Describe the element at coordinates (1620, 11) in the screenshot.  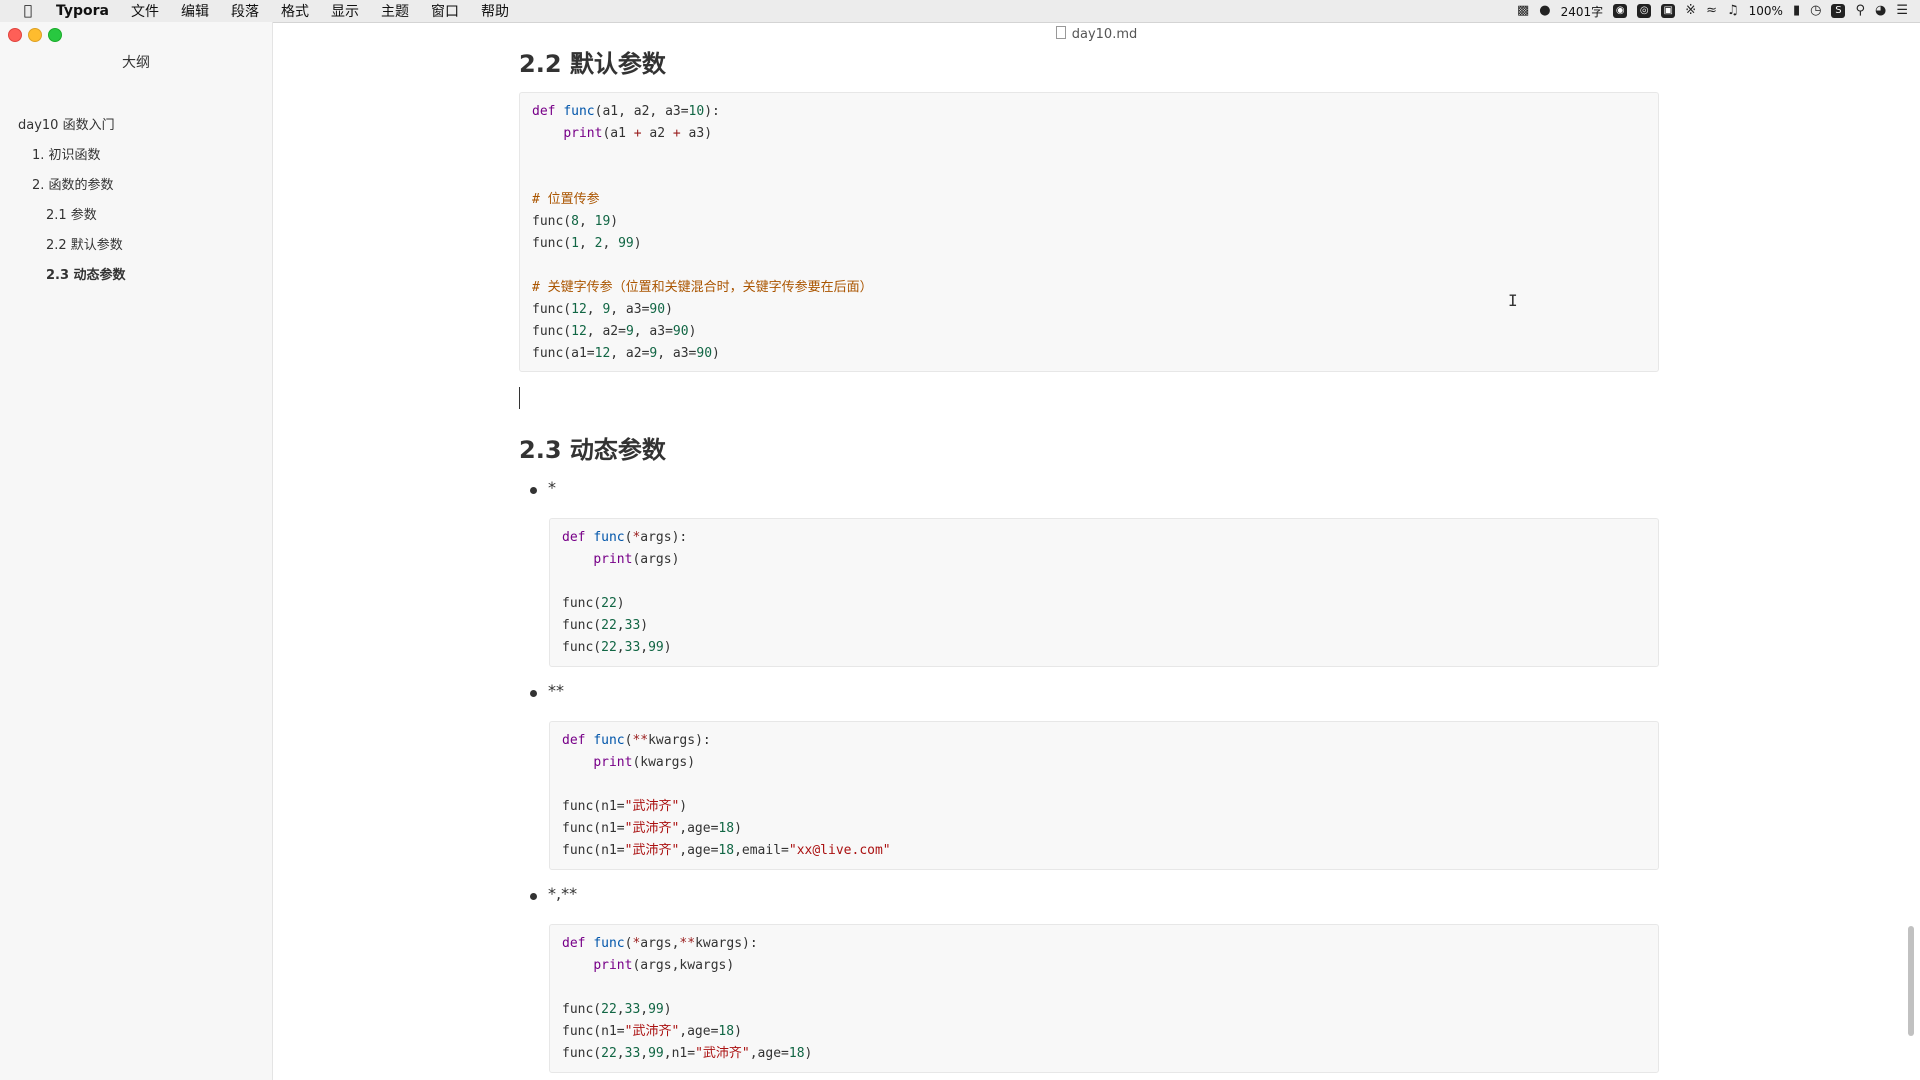
I see `input-icon: ◉` at that location.